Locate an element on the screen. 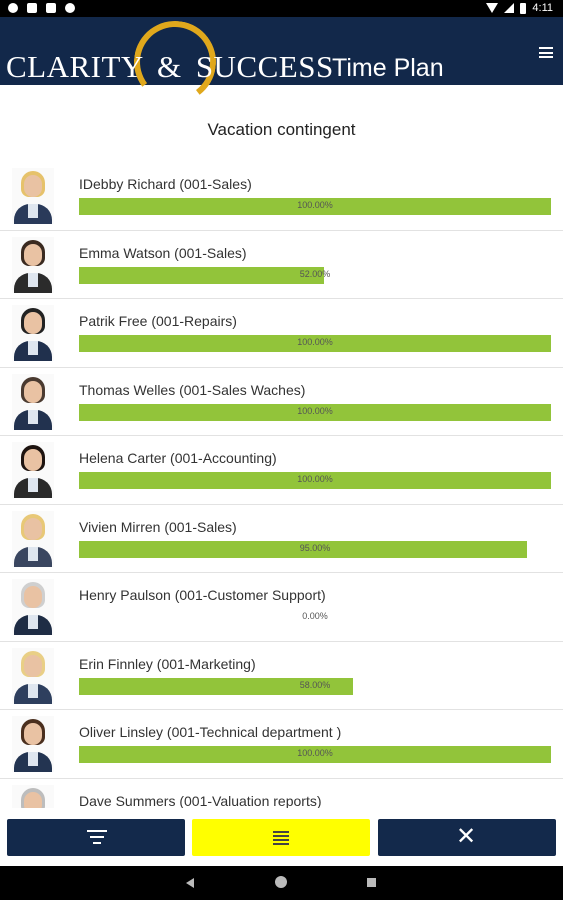  close-button: ✕ is located at coordinates (467, 837).